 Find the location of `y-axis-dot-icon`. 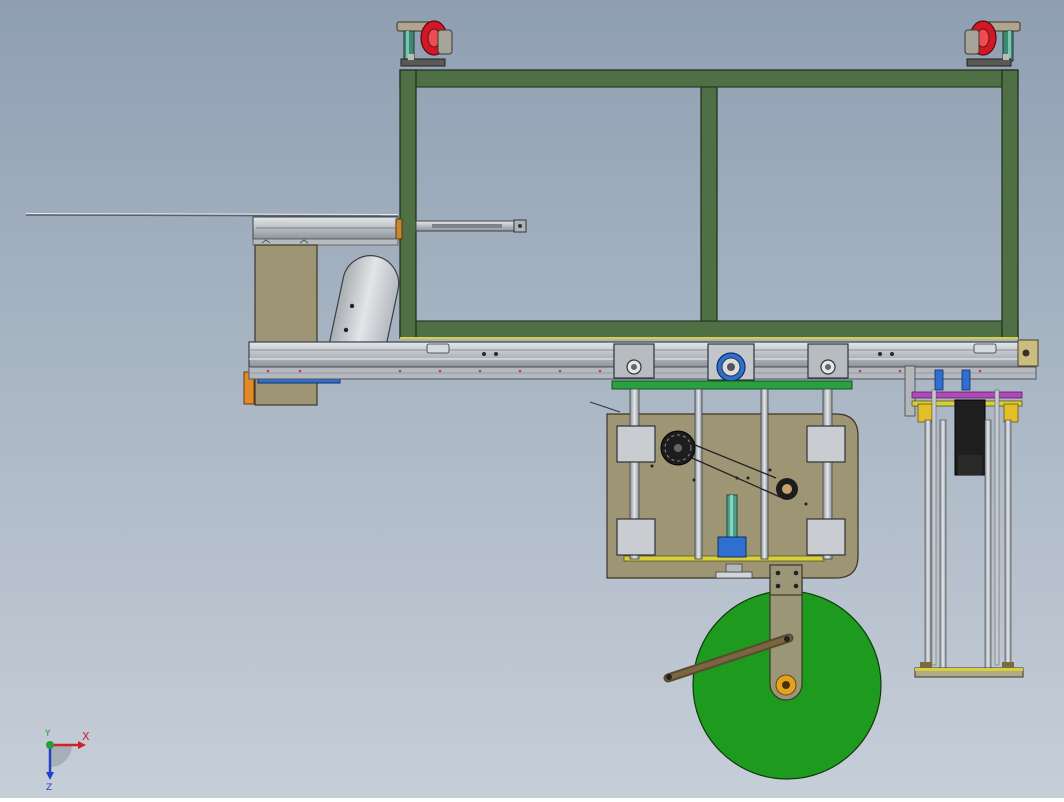

y-axis-dot-icon is located at coordinates (50, 745).